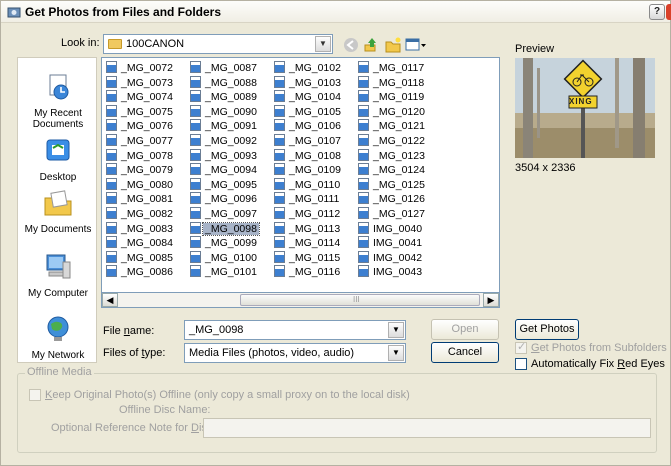  What do you see at coordinates (295, 353) in the screenshot?
I see `file-type-dropdown: Media Files (photos, video, audio) ▼` at bounding box center [295, 353].